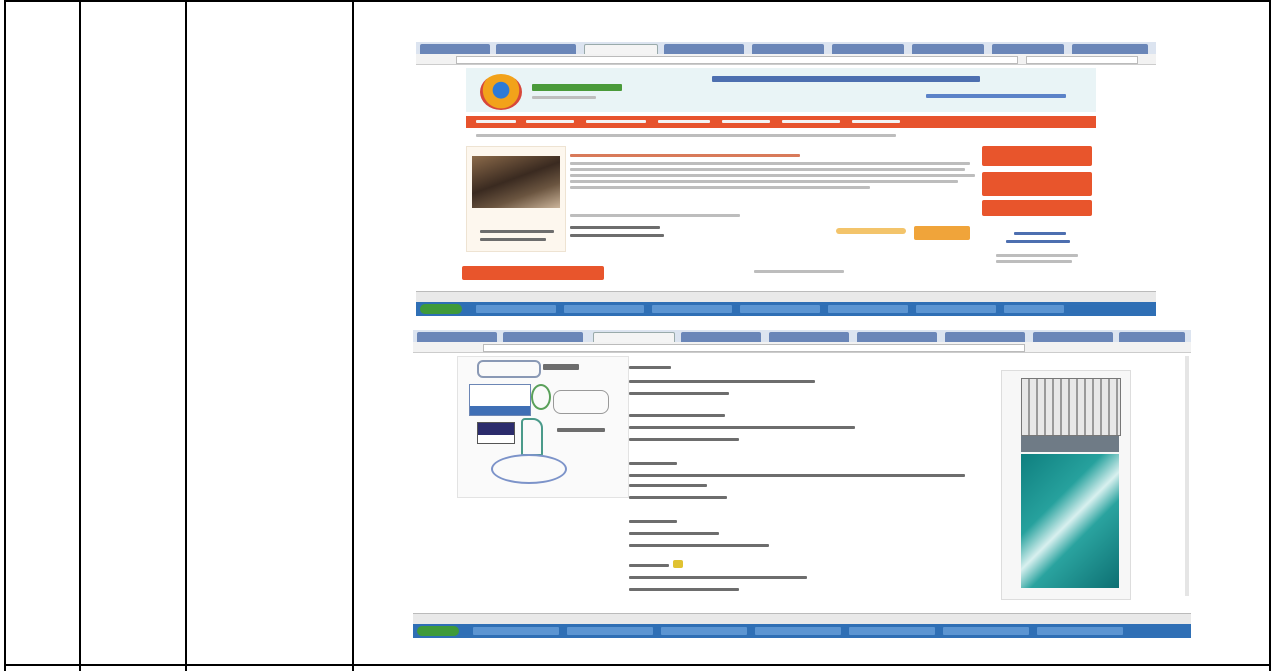 The image size is (1279, 671). What do you see at coordinates (637, 665) in the screenshot?
I see `table-bottom-border` at bounding box center [637, 665].